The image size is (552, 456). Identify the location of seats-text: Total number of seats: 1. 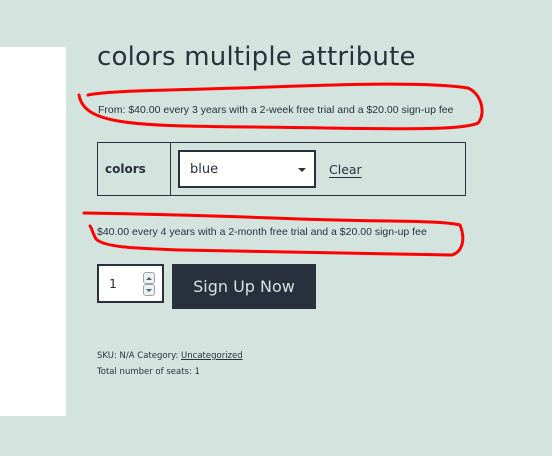
(148, 372).